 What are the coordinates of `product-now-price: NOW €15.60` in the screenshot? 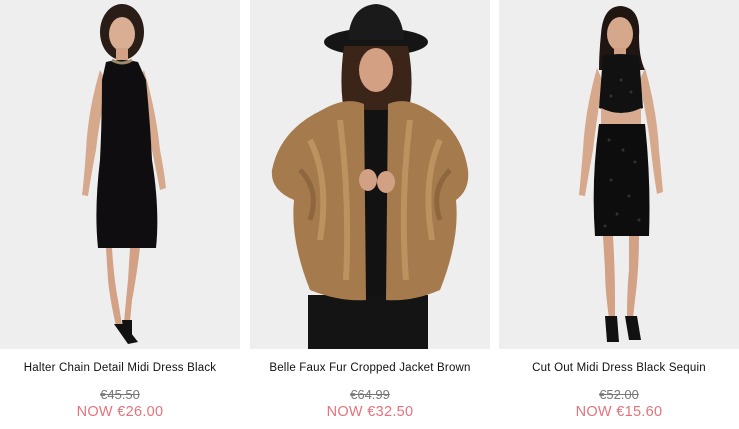 It's located at (619, 412).